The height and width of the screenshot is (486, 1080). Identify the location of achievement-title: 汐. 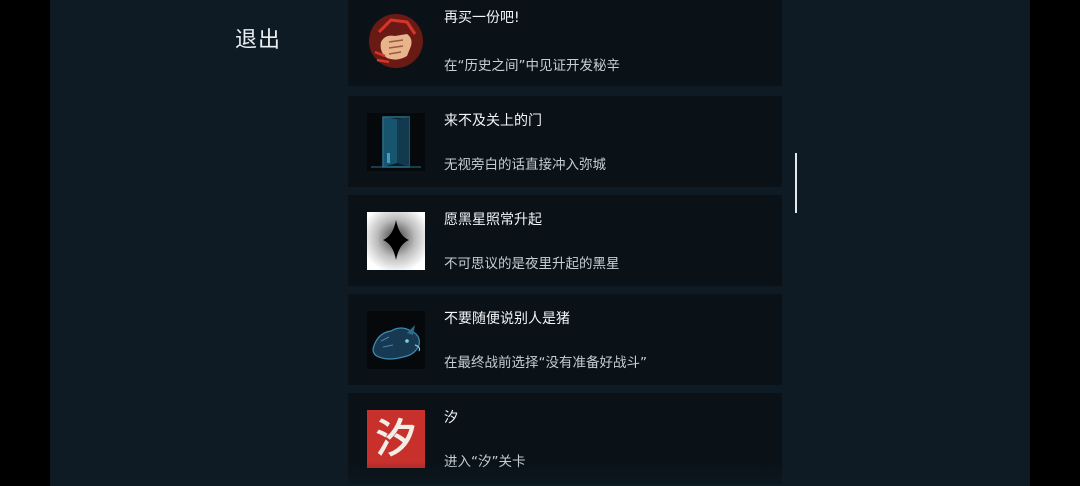
(451, 418).